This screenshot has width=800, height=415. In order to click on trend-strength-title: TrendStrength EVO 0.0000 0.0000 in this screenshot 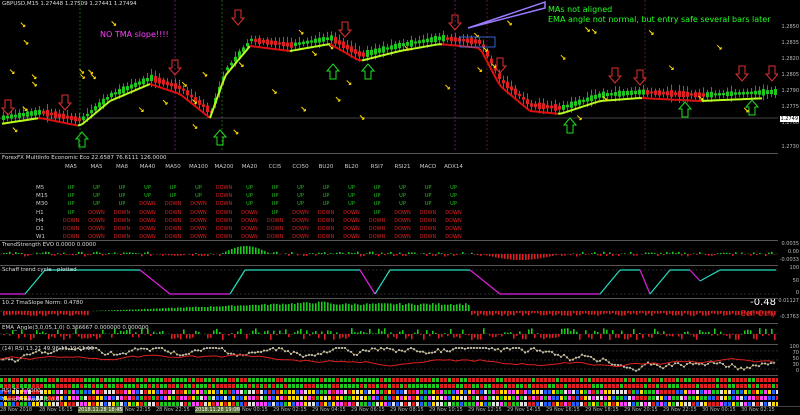, I will do `click(49, 245)`.